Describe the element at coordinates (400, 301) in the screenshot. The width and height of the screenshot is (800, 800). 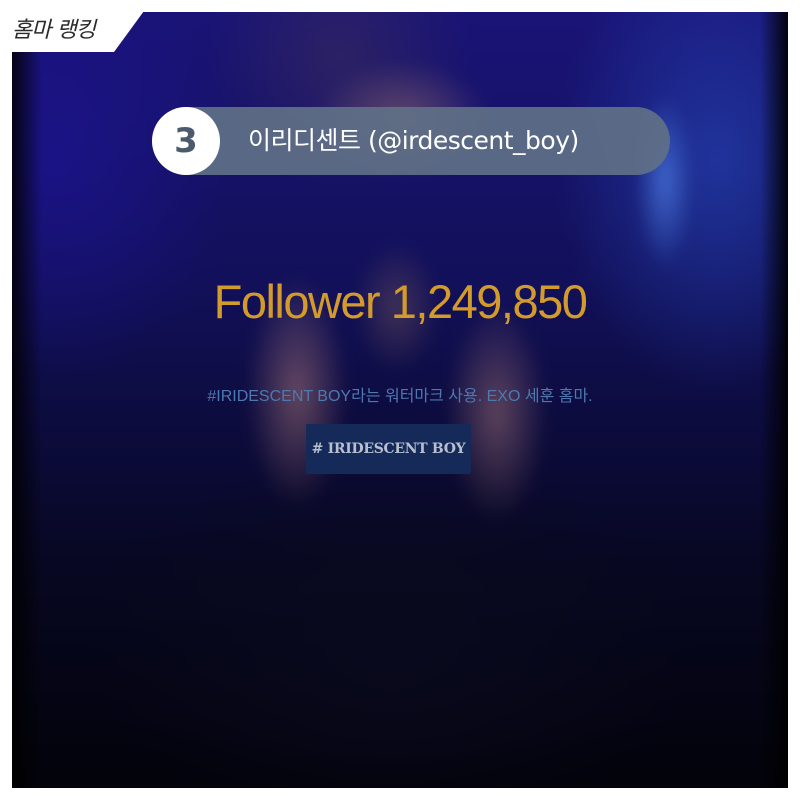
I see `follower-count: Follower 1,249,850` at that location.